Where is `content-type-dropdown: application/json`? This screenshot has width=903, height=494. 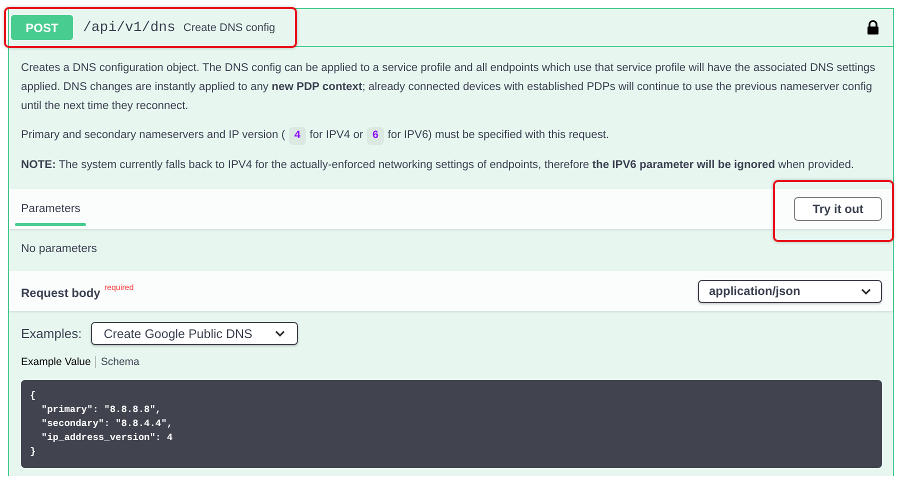 content-type-dropdown: application/json is located at coordinates (790, 291).